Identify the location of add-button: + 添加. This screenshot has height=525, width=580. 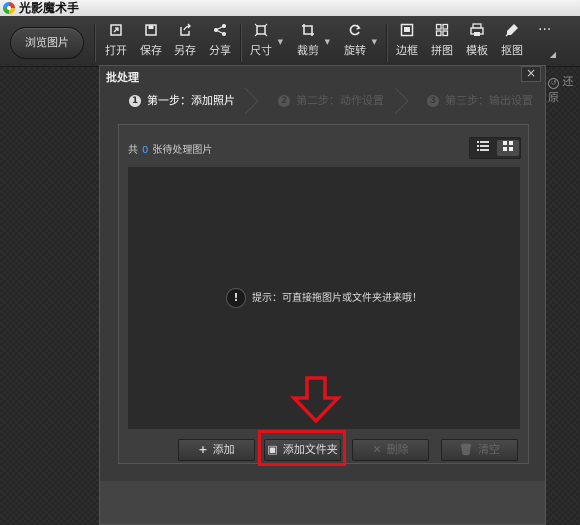
(216, 450).